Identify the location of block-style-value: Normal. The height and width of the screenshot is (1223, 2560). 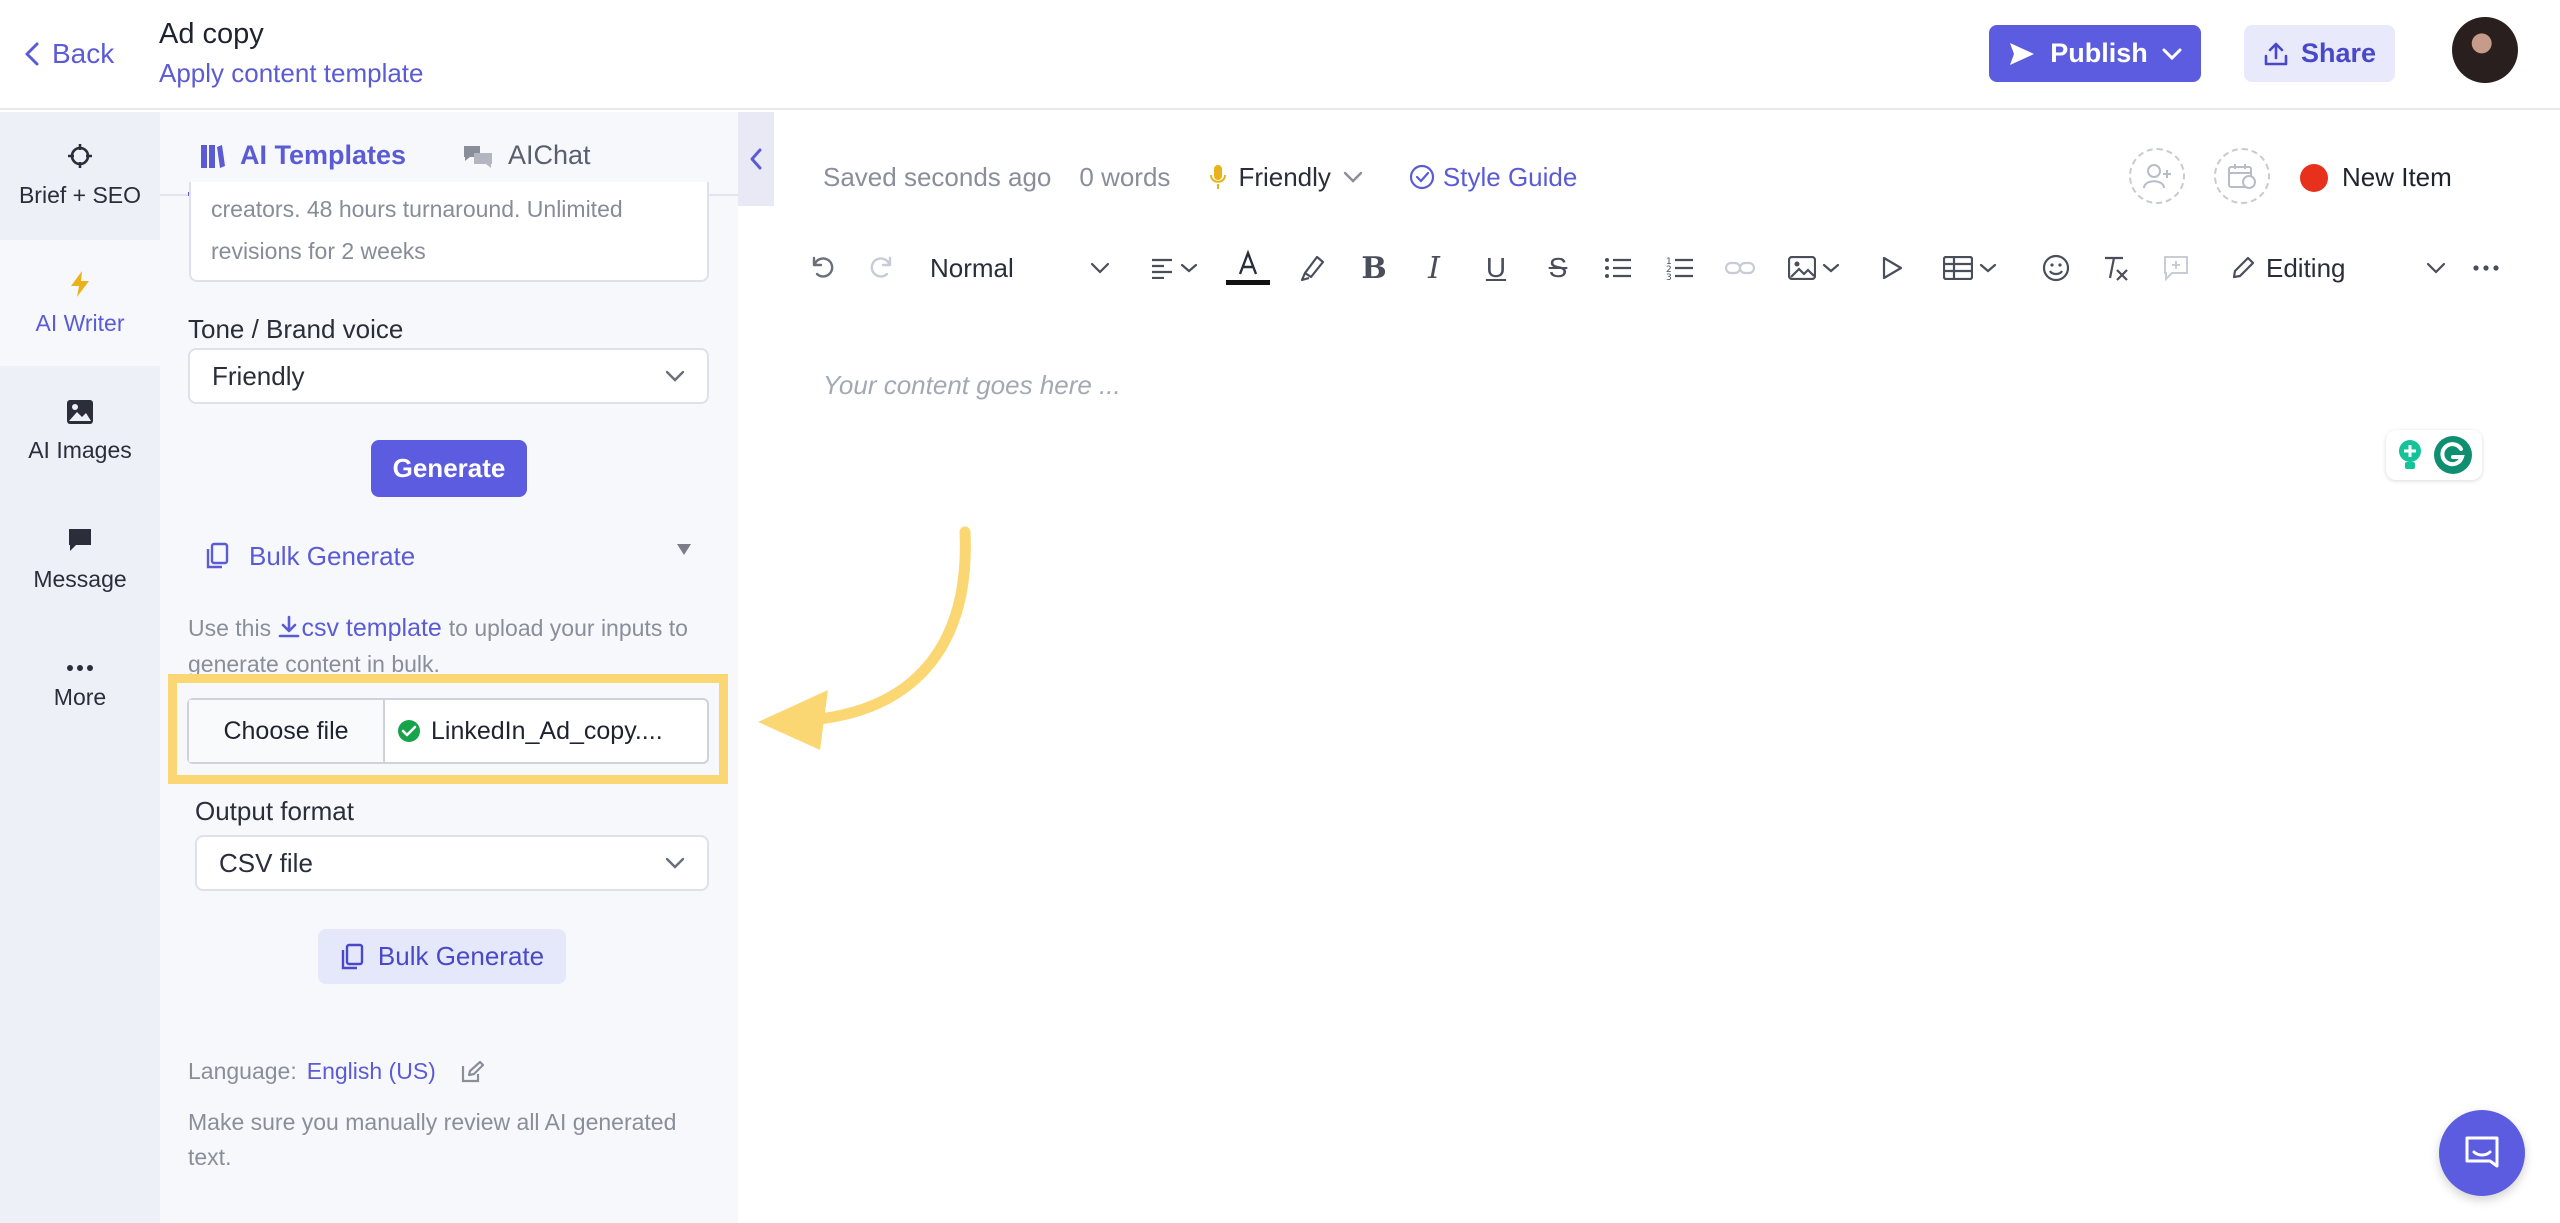
(972, 267).